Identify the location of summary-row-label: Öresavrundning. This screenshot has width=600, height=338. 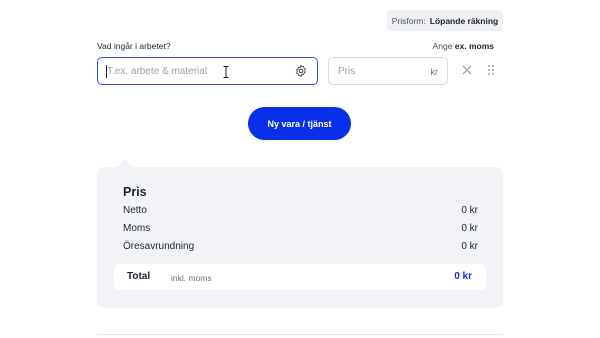
(159, 246).